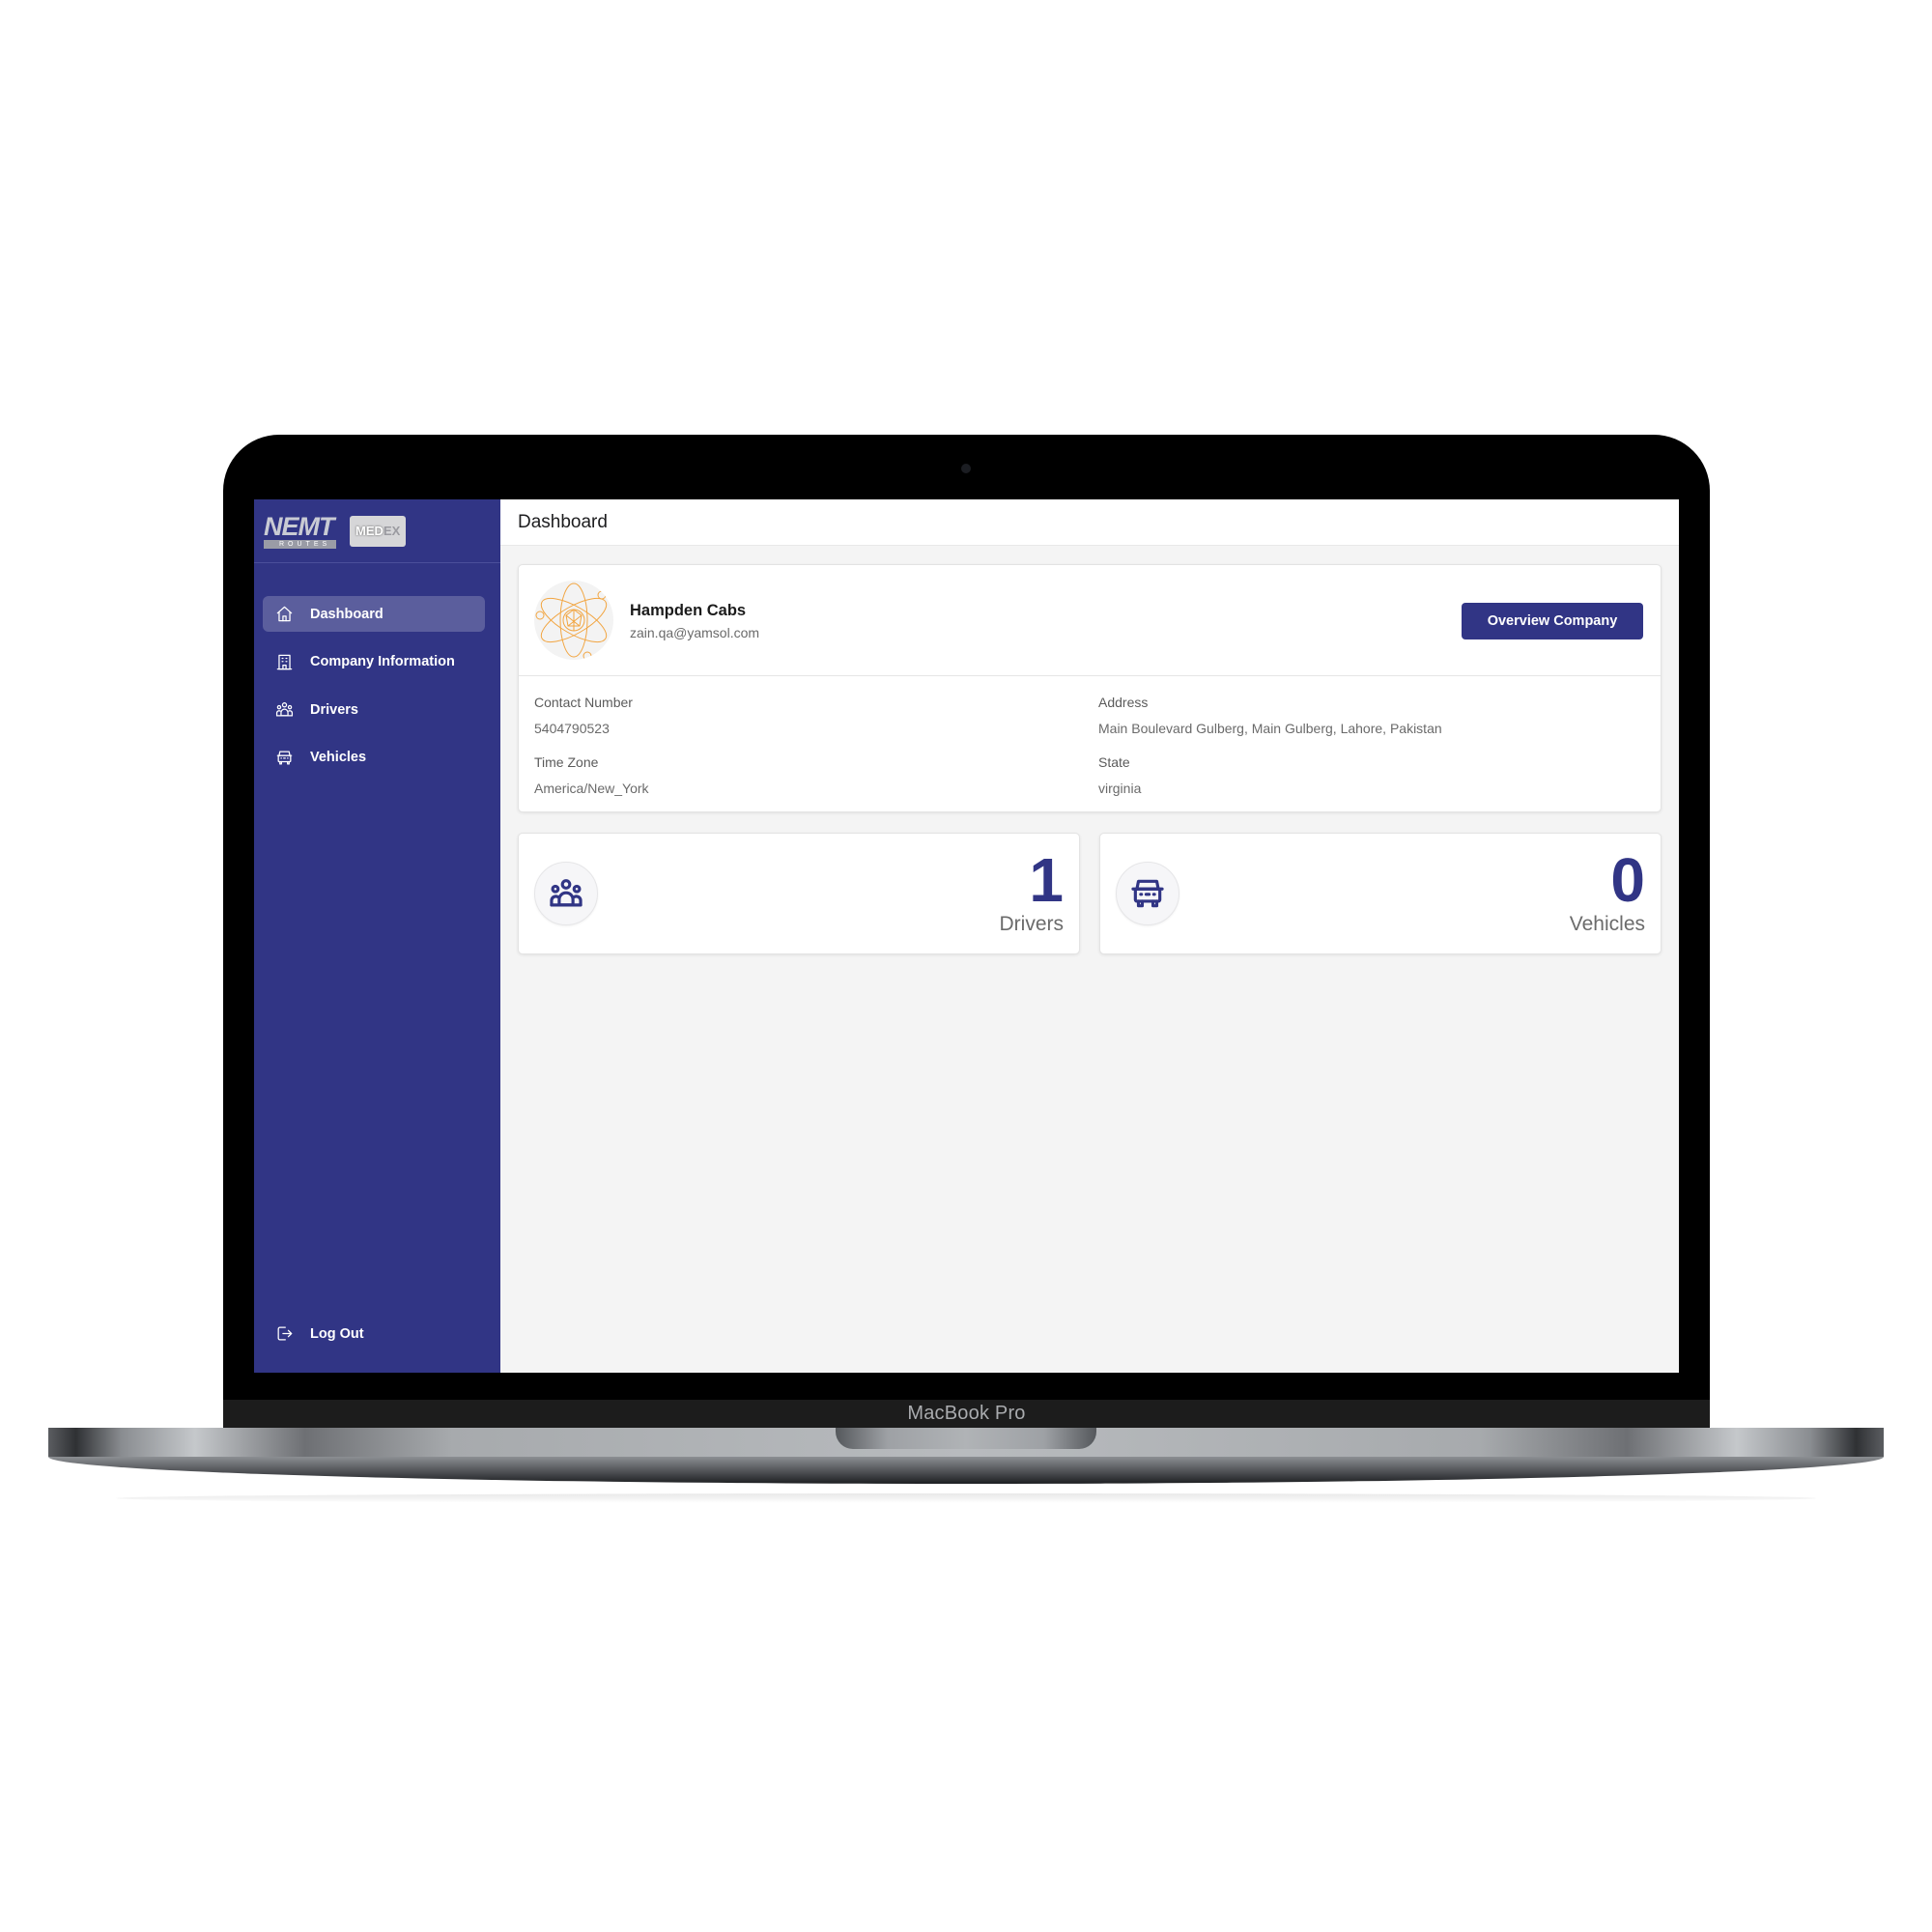 This screenshot has height=1932, width=1932. What do you see at coordinates (1380, 893) in the screenshot?
I see `vehicles-stat-card: 0 Vehicles` at bounding box center [1380, 893].